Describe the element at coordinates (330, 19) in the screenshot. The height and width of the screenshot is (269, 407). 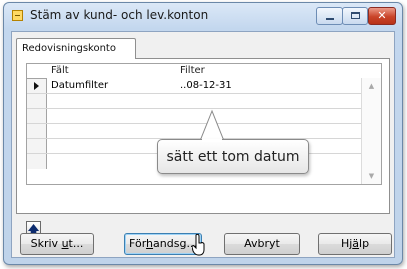
I see `minimize-icon` at that location.